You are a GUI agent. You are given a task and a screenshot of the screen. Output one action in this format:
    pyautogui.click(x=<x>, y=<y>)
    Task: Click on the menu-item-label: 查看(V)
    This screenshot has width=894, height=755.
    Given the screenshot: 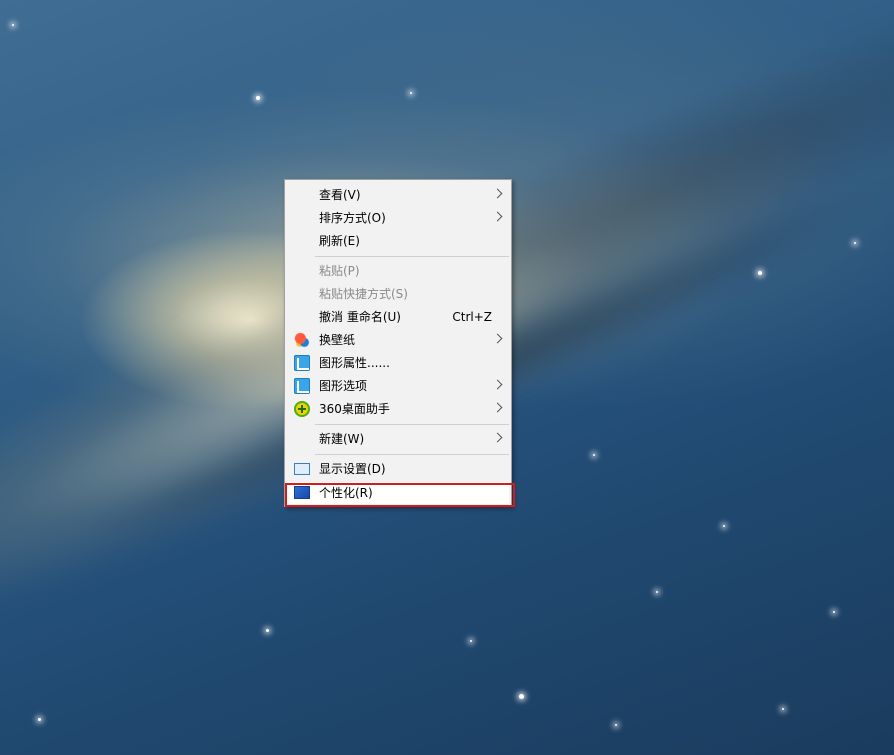 What is the action you would take?
    pyautogui.click(x=340, y=195)
    